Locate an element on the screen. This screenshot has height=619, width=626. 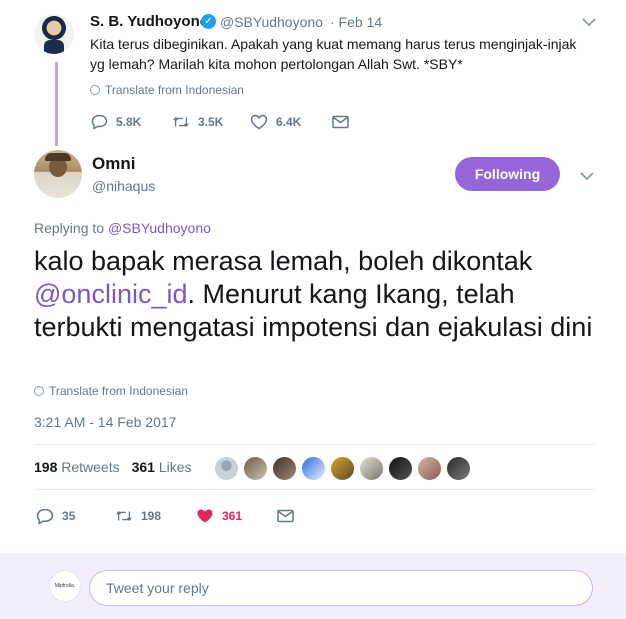
reply-action: 5.8K is located at coordinates (115, 122).